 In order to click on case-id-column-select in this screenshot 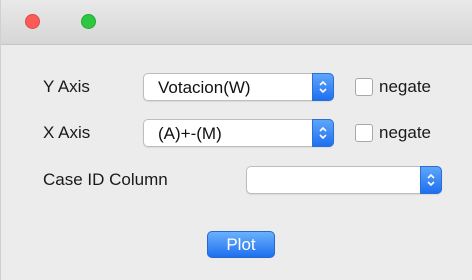, I will do `click(344, 180)`.